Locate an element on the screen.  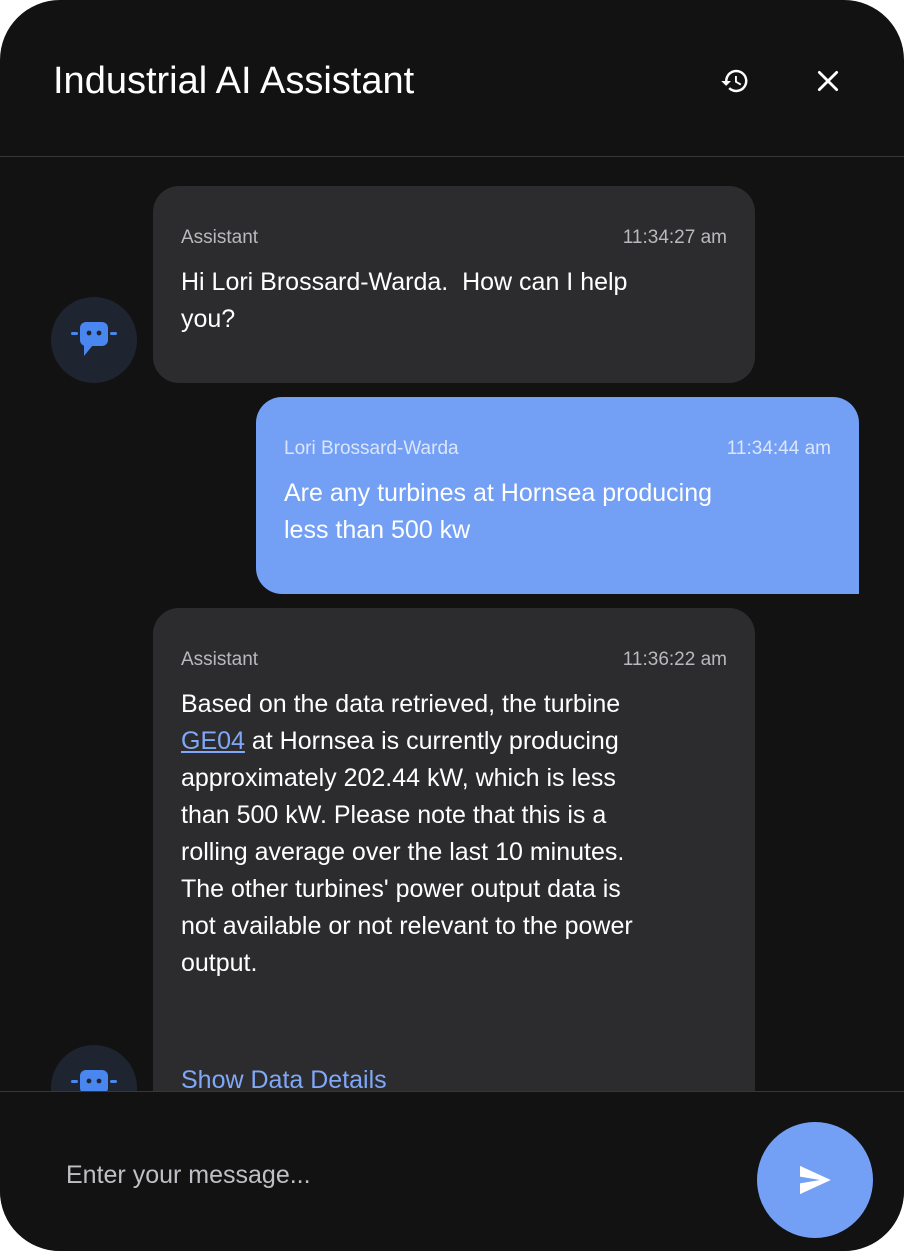
message-time: 11:34:27 am is located at coordinates (674, 237).